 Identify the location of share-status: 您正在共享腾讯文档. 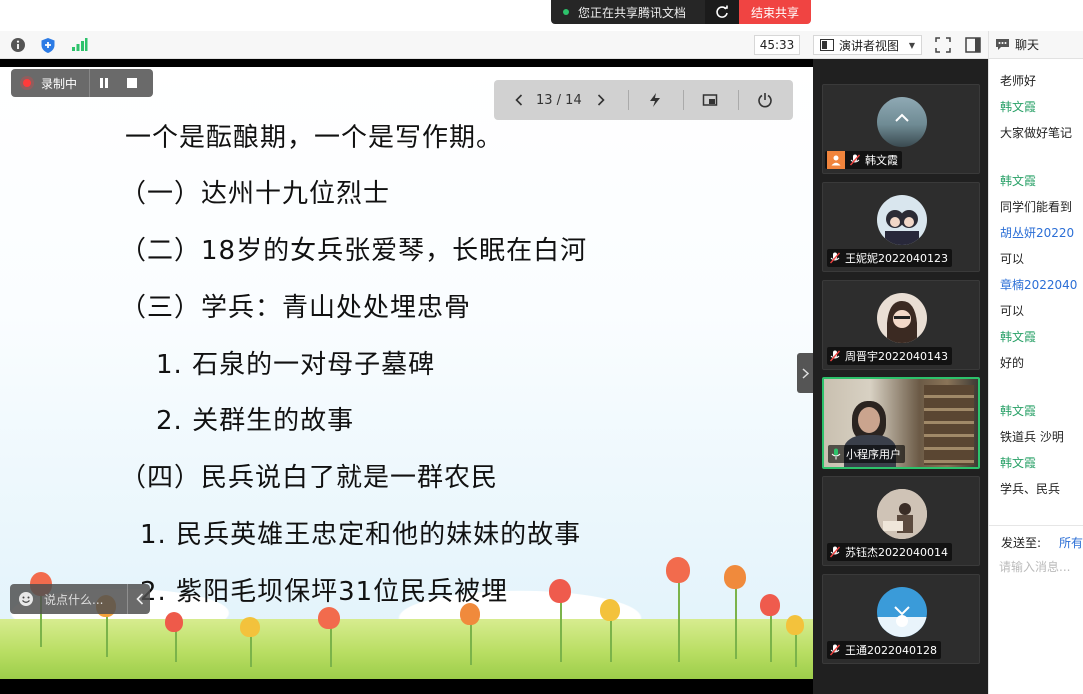
(628, 12).